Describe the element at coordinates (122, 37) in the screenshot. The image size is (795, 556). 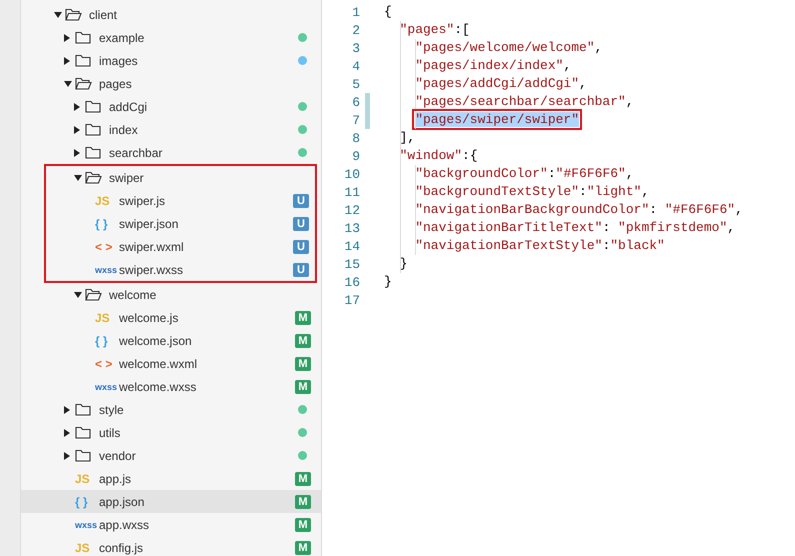
I see `file-name: example` at that location.